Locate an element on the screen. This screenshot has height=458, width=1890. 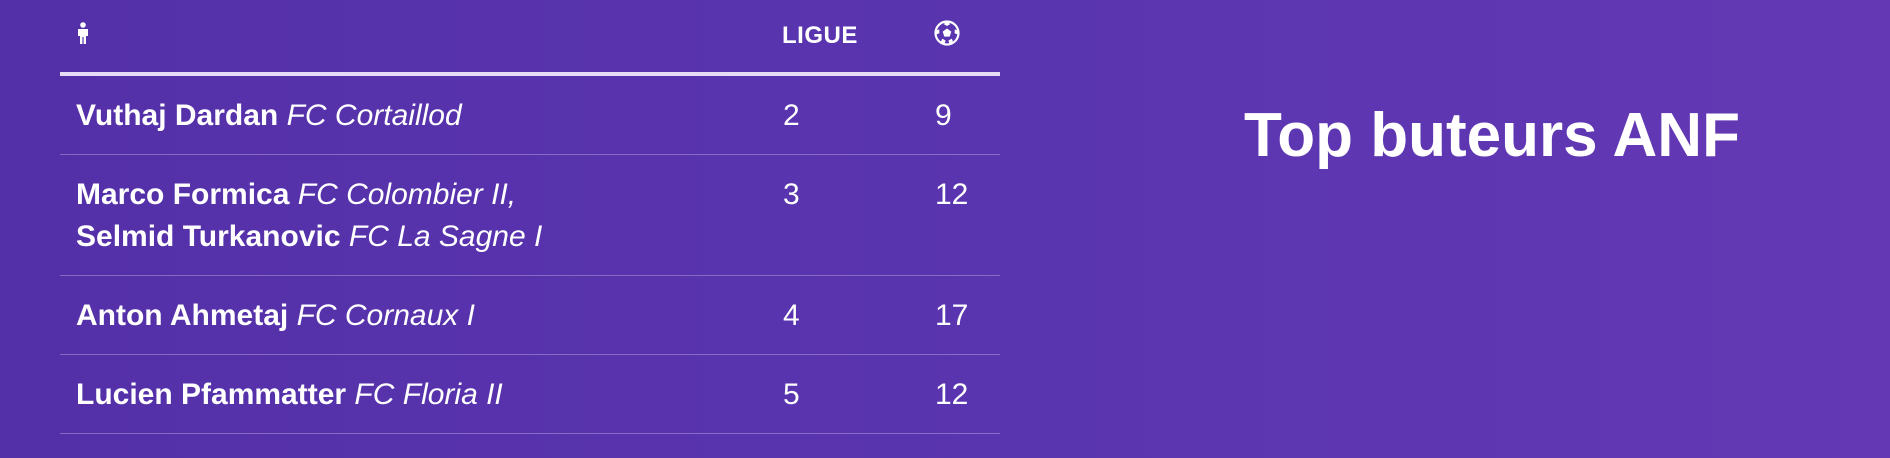
league-cell: 5 is located at coordinates (858, 394).